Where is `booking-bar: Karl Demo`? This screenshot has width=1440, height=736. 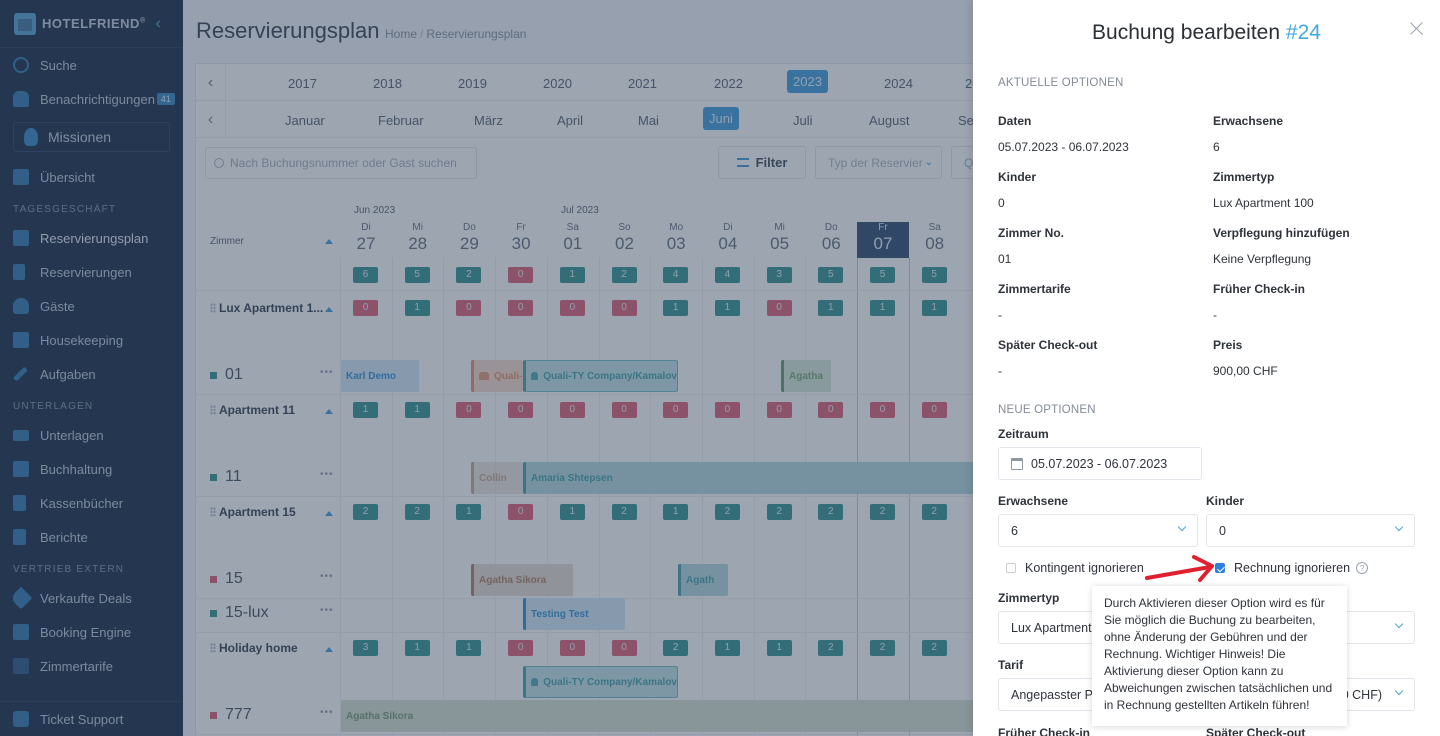 booking-bar: Karl Demo is located at coordinates (380, 376).